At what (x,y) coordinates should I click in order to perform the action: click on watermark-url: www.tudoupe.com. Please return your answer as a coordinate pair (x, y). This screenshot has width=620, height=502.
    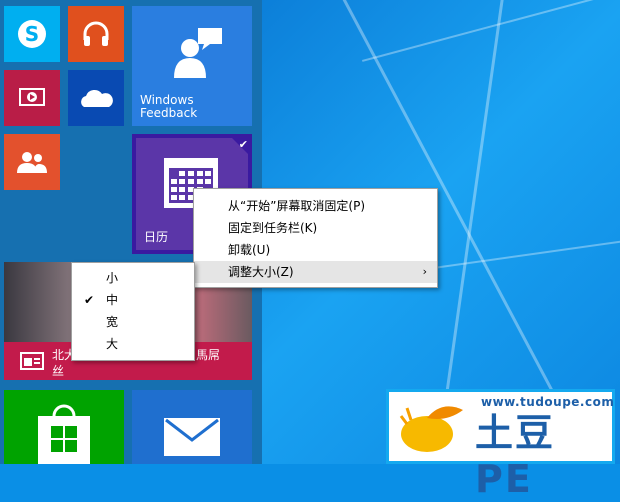
    Looking at the image, I should click on (548, 402).